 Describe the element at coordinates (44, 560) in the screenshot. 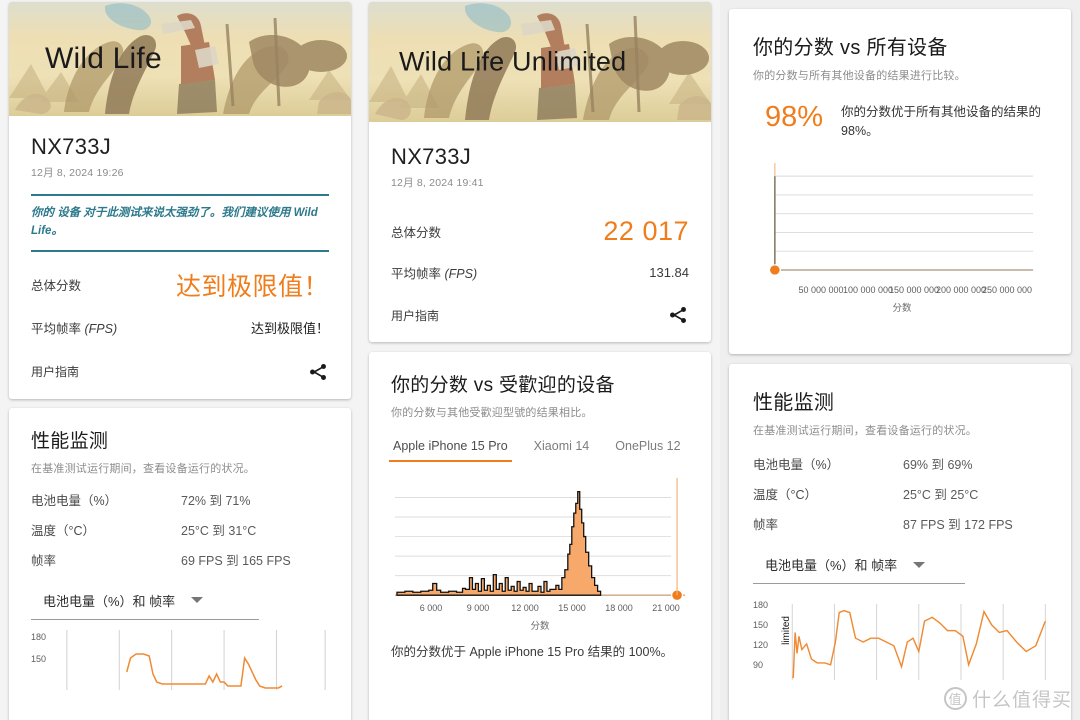

I see `left-stat-fps-label: 帧率` at that location.